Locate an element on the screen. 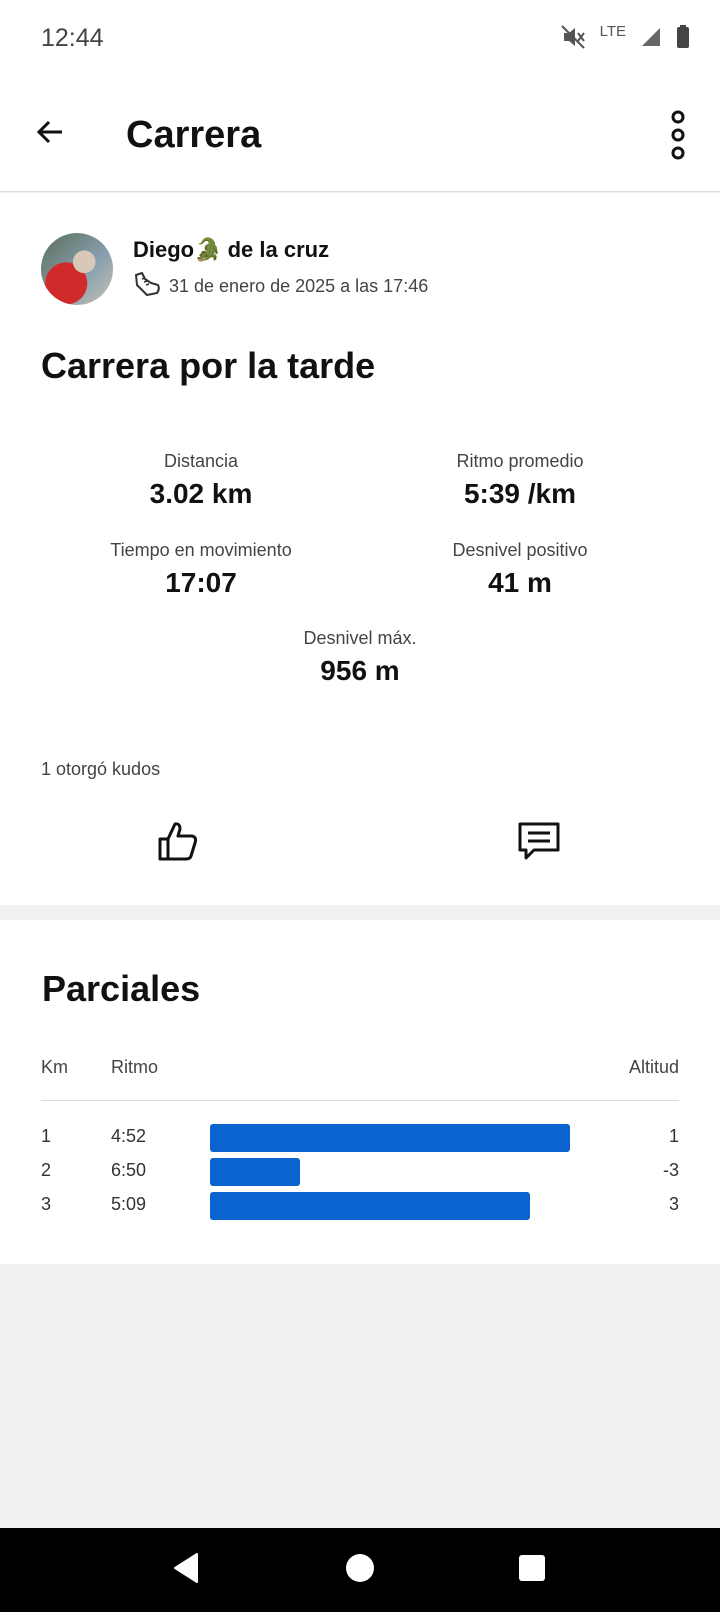 The width and height of the screenshot is (720, 1612). status-bar: 12:44 LTE is located at coordinates (360, 40).